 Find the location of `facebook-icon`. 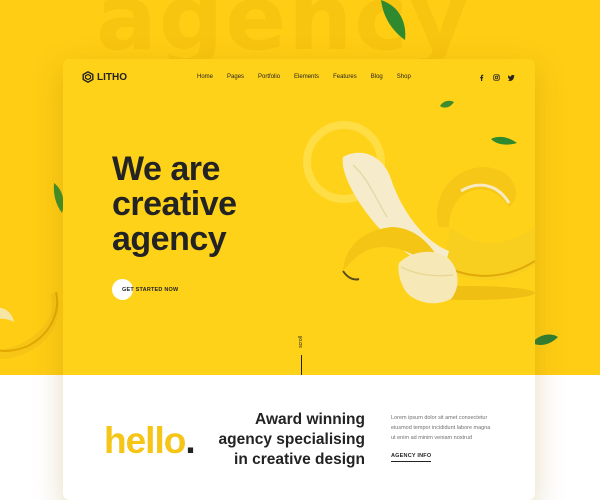

facebook-icon is located at coordinates (481, 77).